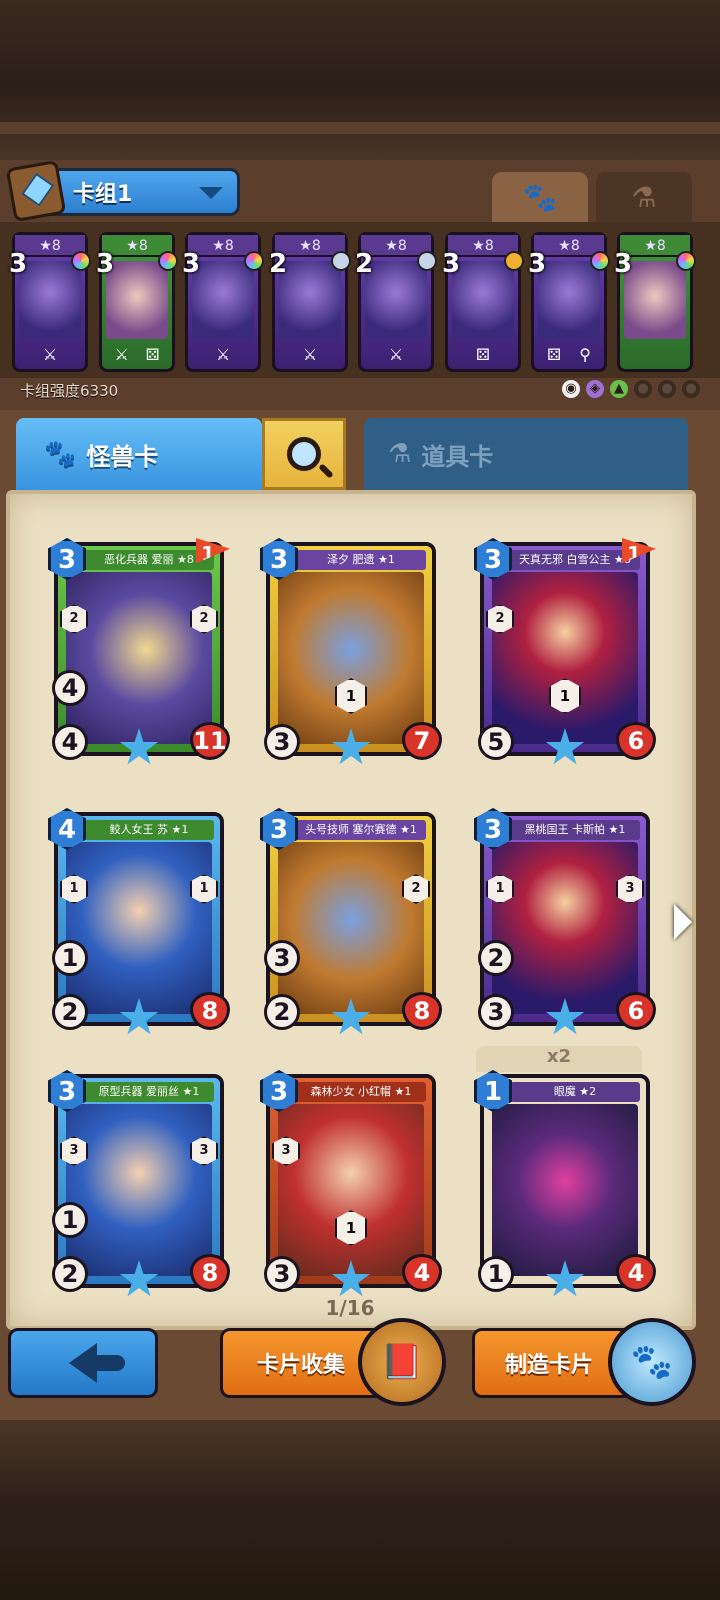 This screenshot has width=720, height=1600. Describe the element at coordinates (351, 649) in the screenshot. I see `card-frame: 泽夕 肥遗 ★1` at that location.